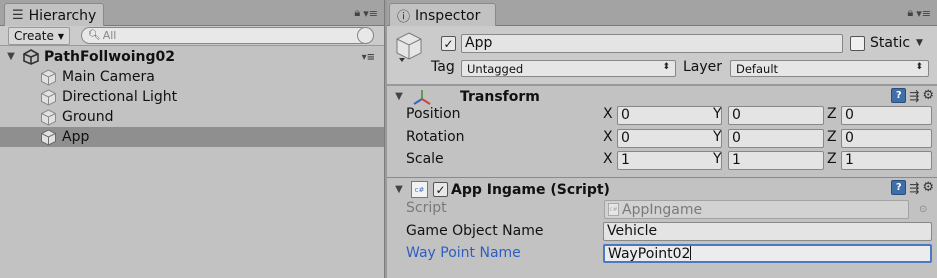 The height and width of the screenshot is (278, 937). I want to click on search-placeholder: All, so click(109, 35).